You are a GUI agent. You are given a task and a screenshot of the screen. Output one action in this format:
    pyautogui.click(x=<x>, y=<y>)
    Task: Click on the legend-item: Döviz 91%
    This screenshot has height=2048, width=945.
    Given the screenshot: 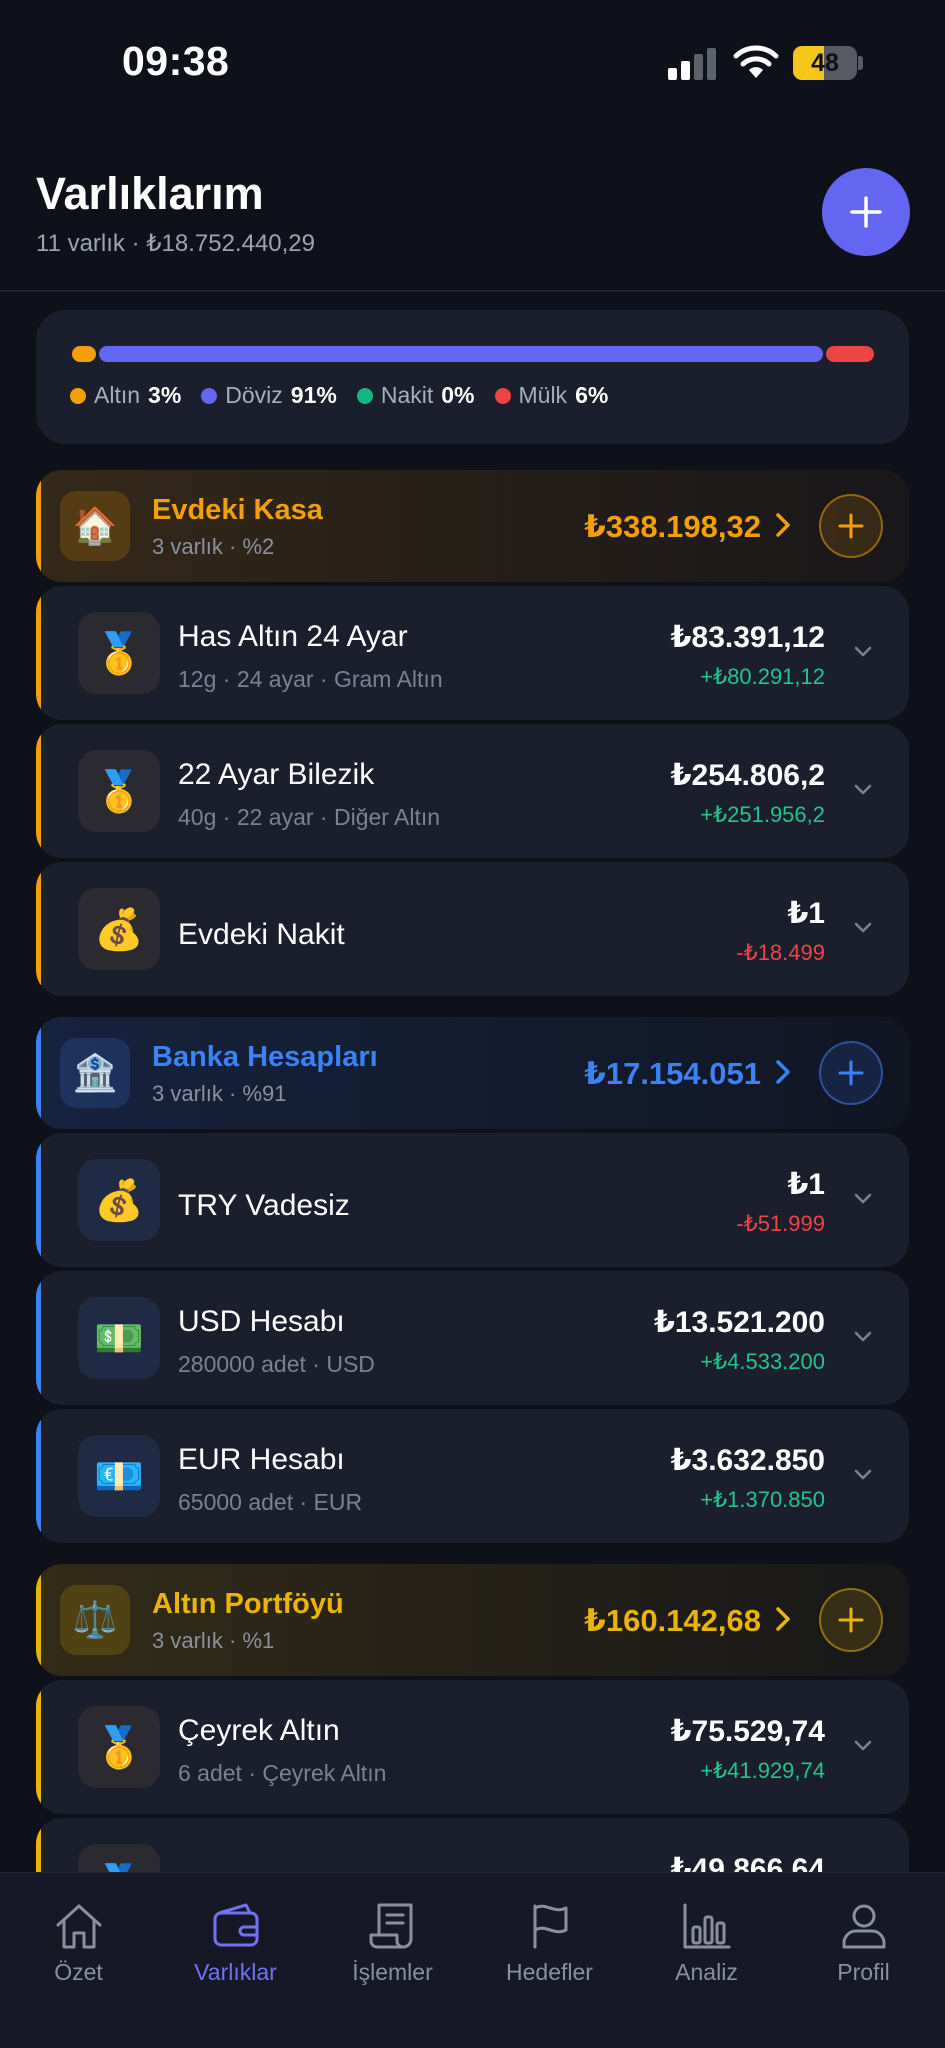 What is the action you would take?
    pyautogui.click(x=269, y=395)
    